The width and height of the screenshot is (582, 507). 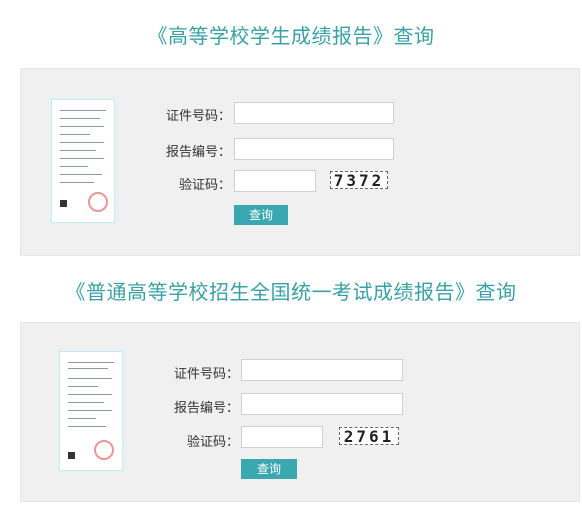 I want to click on section2-title: 《普通高等学校招生全国统一考试成绩报告》查询, so click(x=291, y=292).